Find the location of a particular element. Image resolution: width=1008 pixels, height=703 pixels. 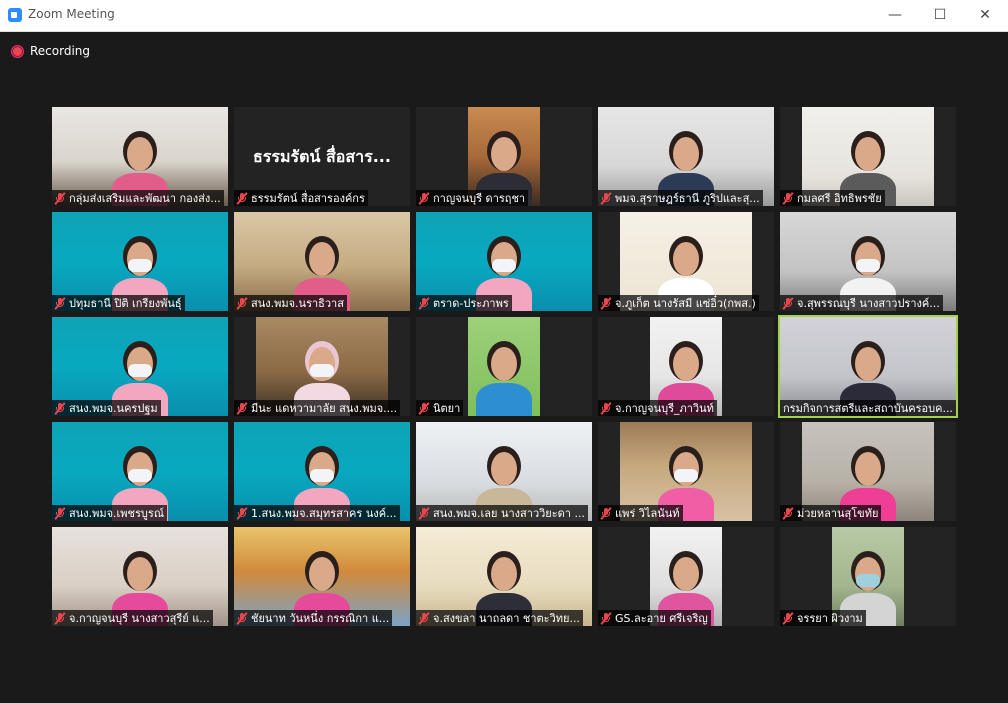

participant-tile: สนง.พมจ.เพชรบูรณ์ is located at coordinates (140, 471).